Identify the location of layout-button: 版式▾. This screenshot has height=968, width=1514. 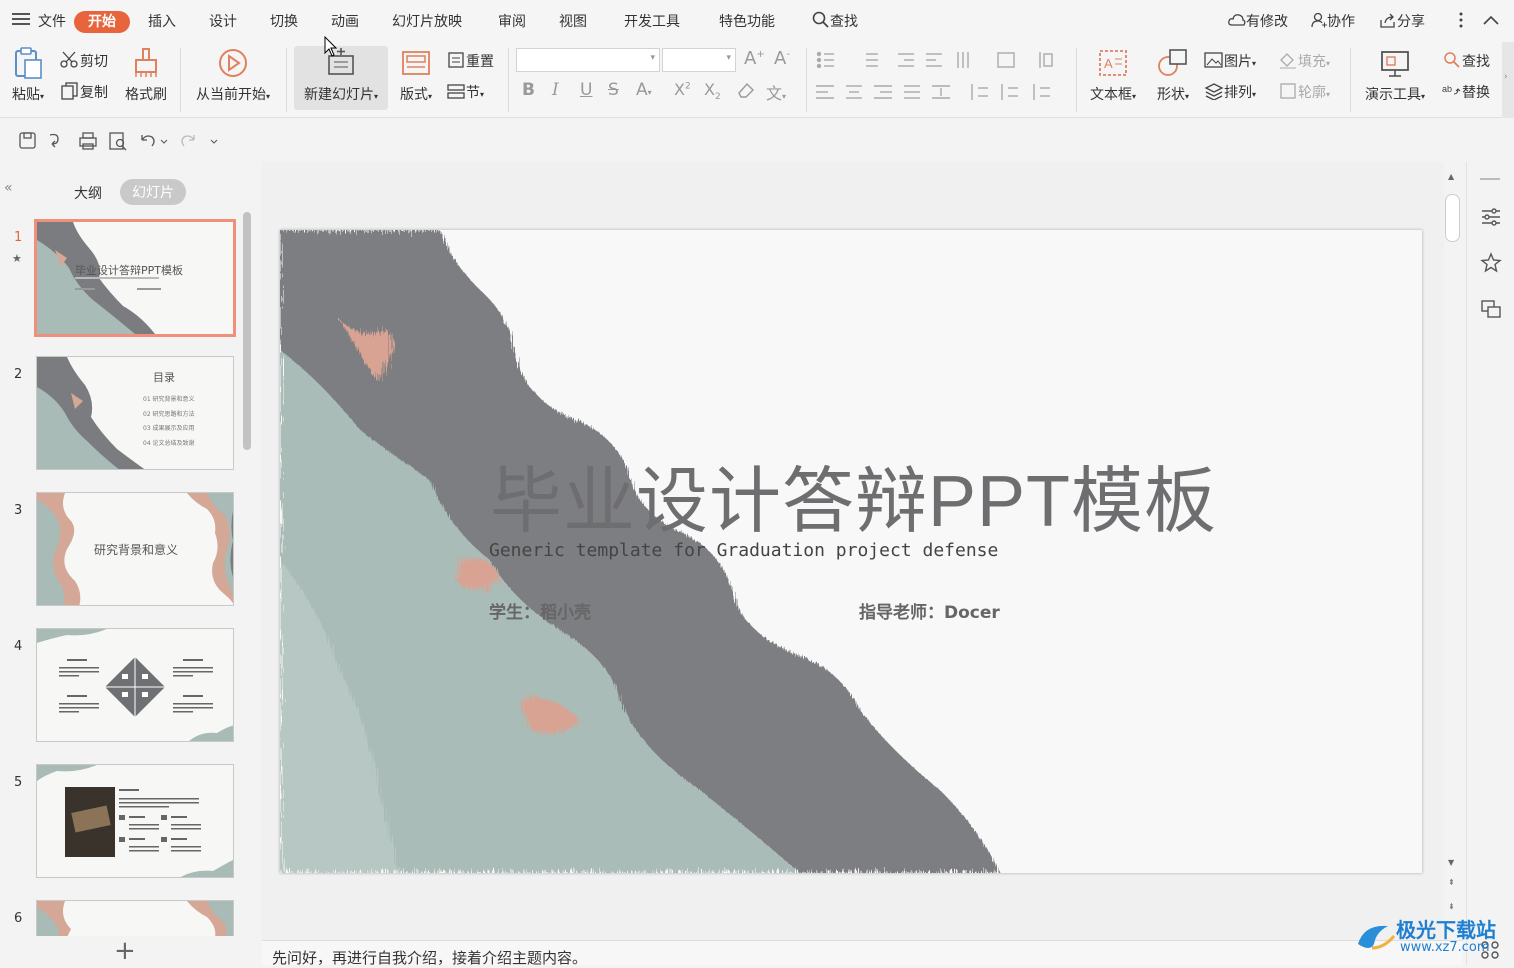
(416, 75).